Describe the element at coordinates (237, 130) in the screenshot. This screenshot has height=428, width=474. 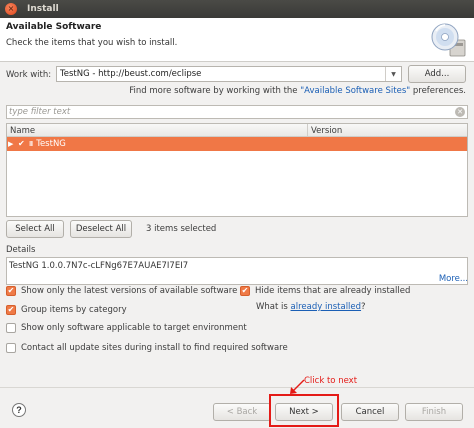
I see `tree-header: Name Version` at that location.